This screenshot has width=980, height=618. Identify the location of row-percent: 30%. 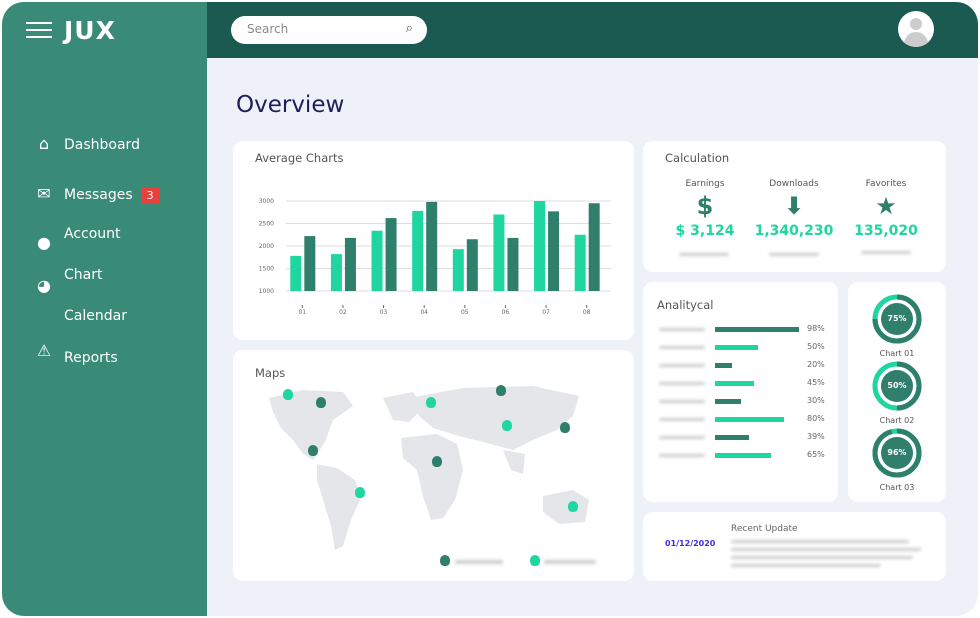
(816, 400).